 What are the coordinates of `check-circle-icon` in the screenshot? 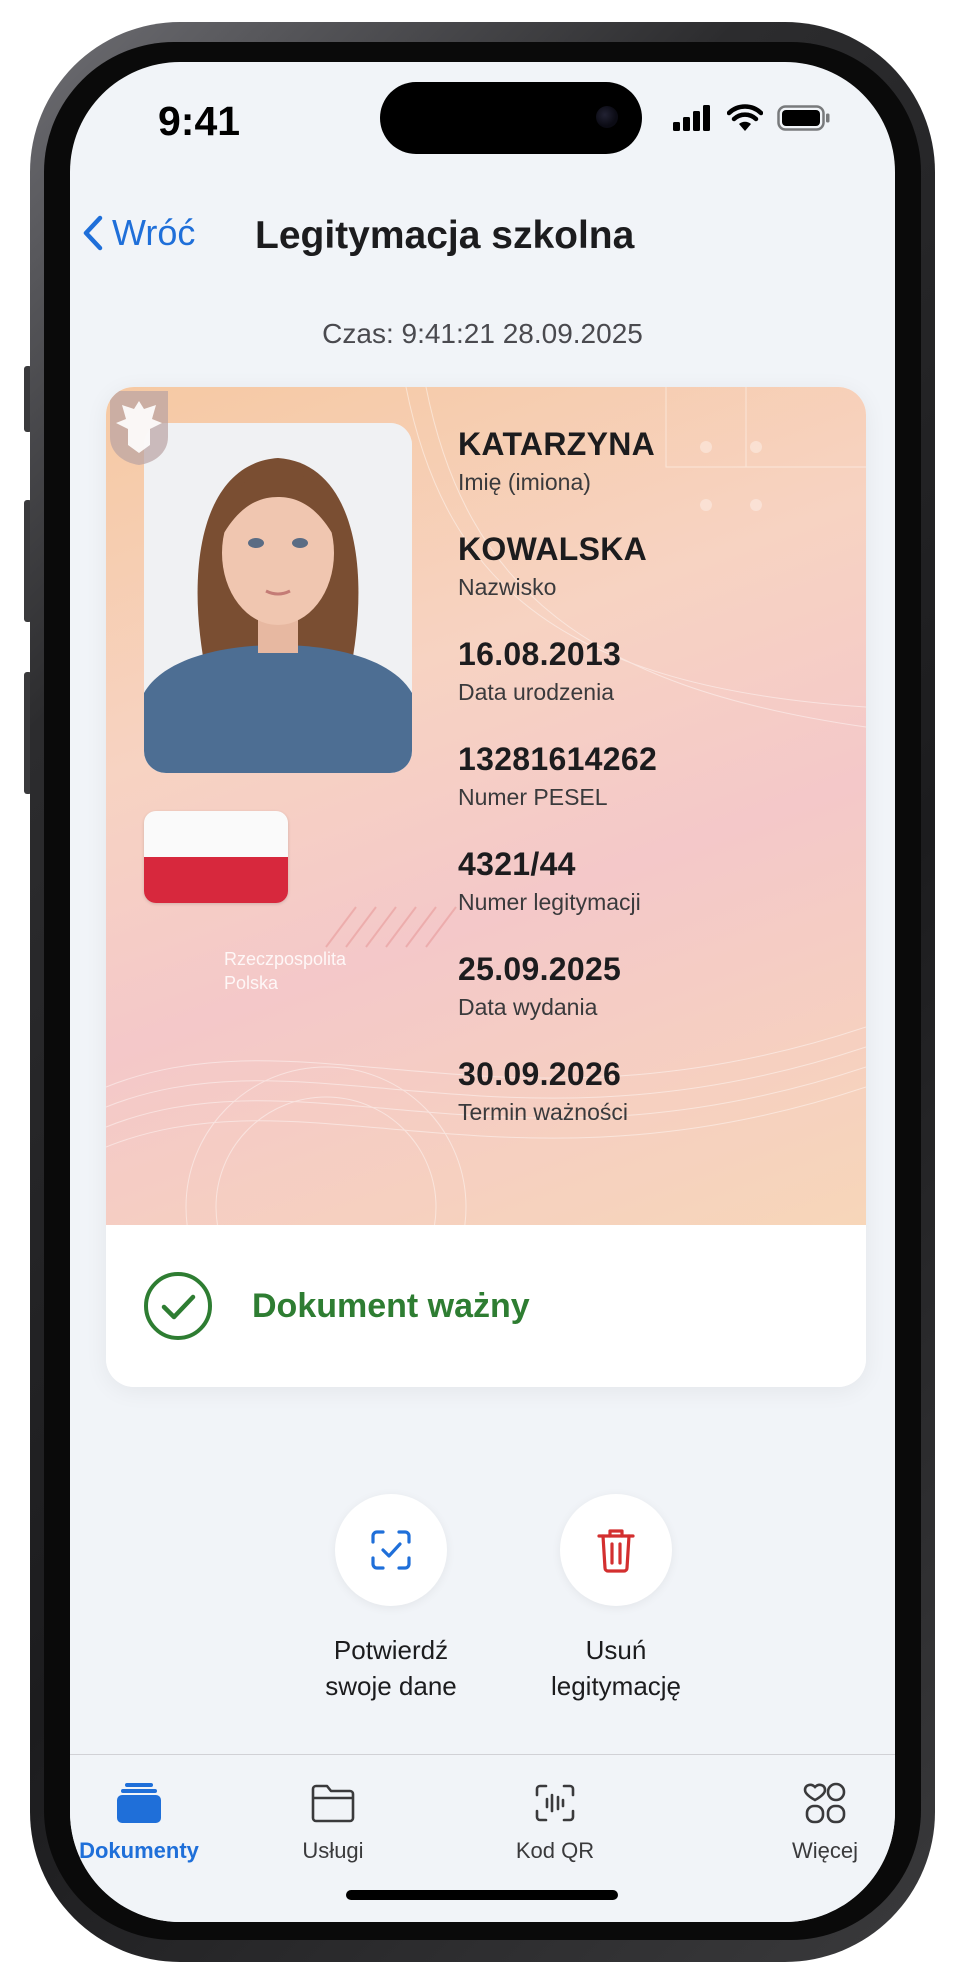 It's located at (178, 1306).